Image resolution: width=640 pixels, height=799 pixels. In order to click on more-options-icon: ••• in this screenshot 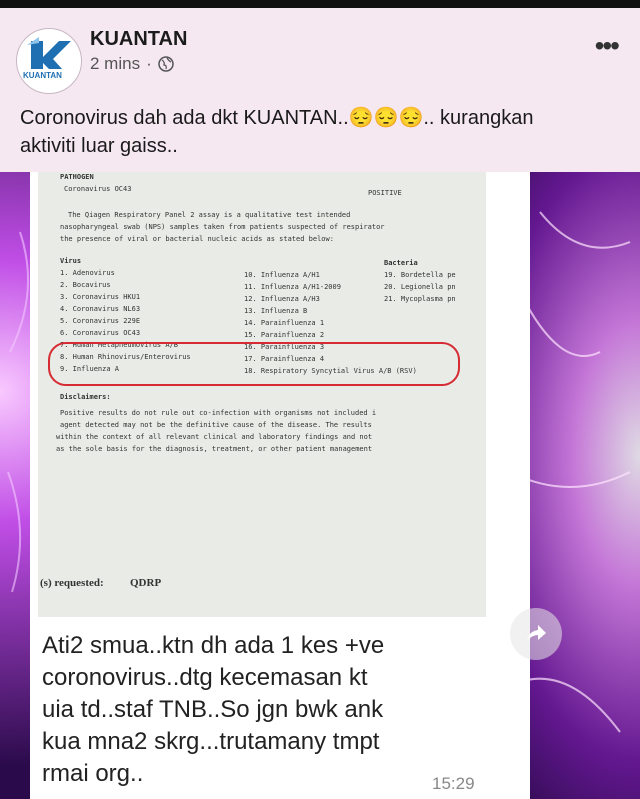, I will do `click(607, 46)`.